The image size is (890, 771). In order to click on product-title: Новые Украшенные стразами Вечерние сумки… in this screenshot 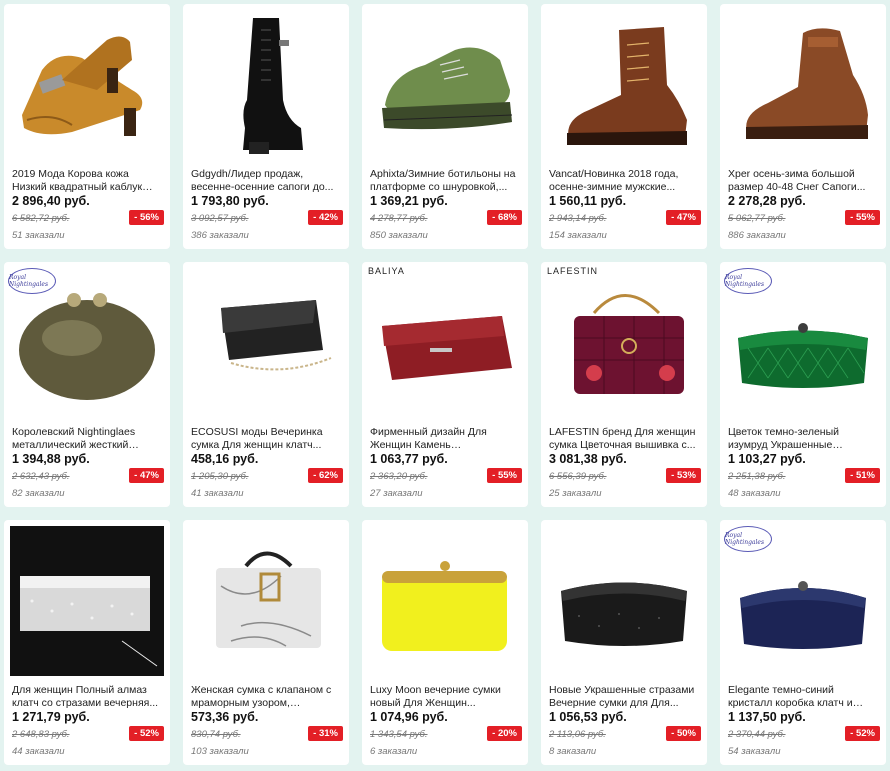, I will do `click(624, 697)`.